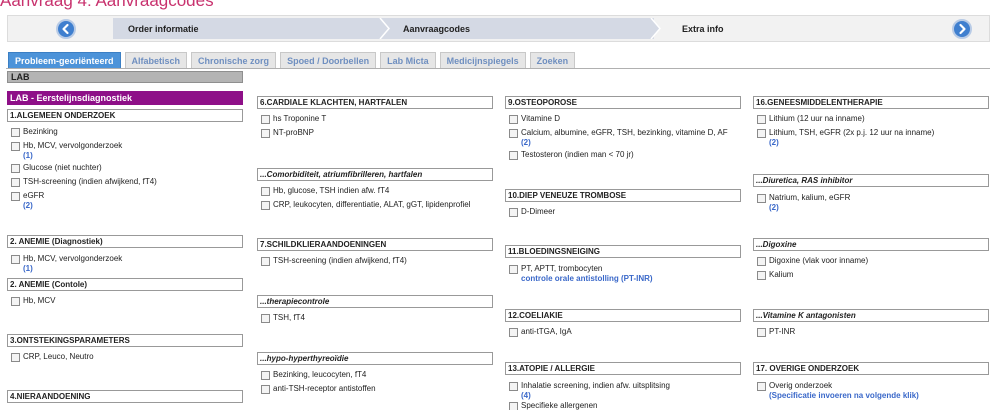  I want to click on section-header: 12.COELIAKIE, so click(623, 315).